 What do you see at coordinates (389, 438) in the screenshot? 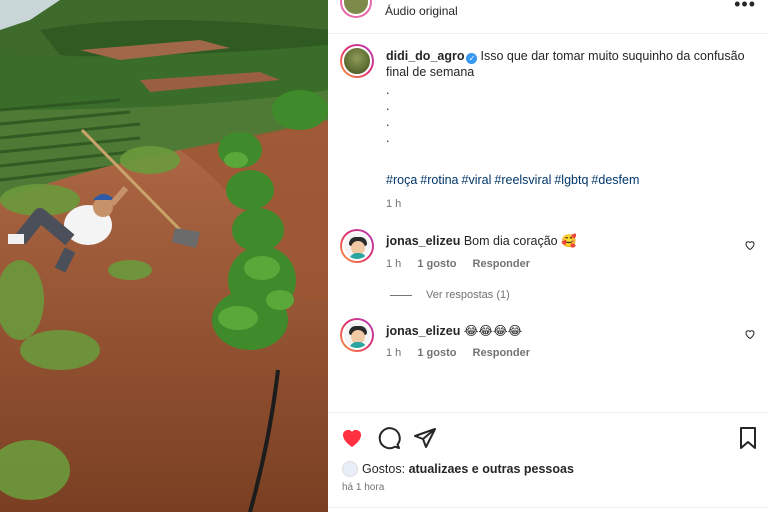
I see `comment-icon` at bounding box center [389, 438].